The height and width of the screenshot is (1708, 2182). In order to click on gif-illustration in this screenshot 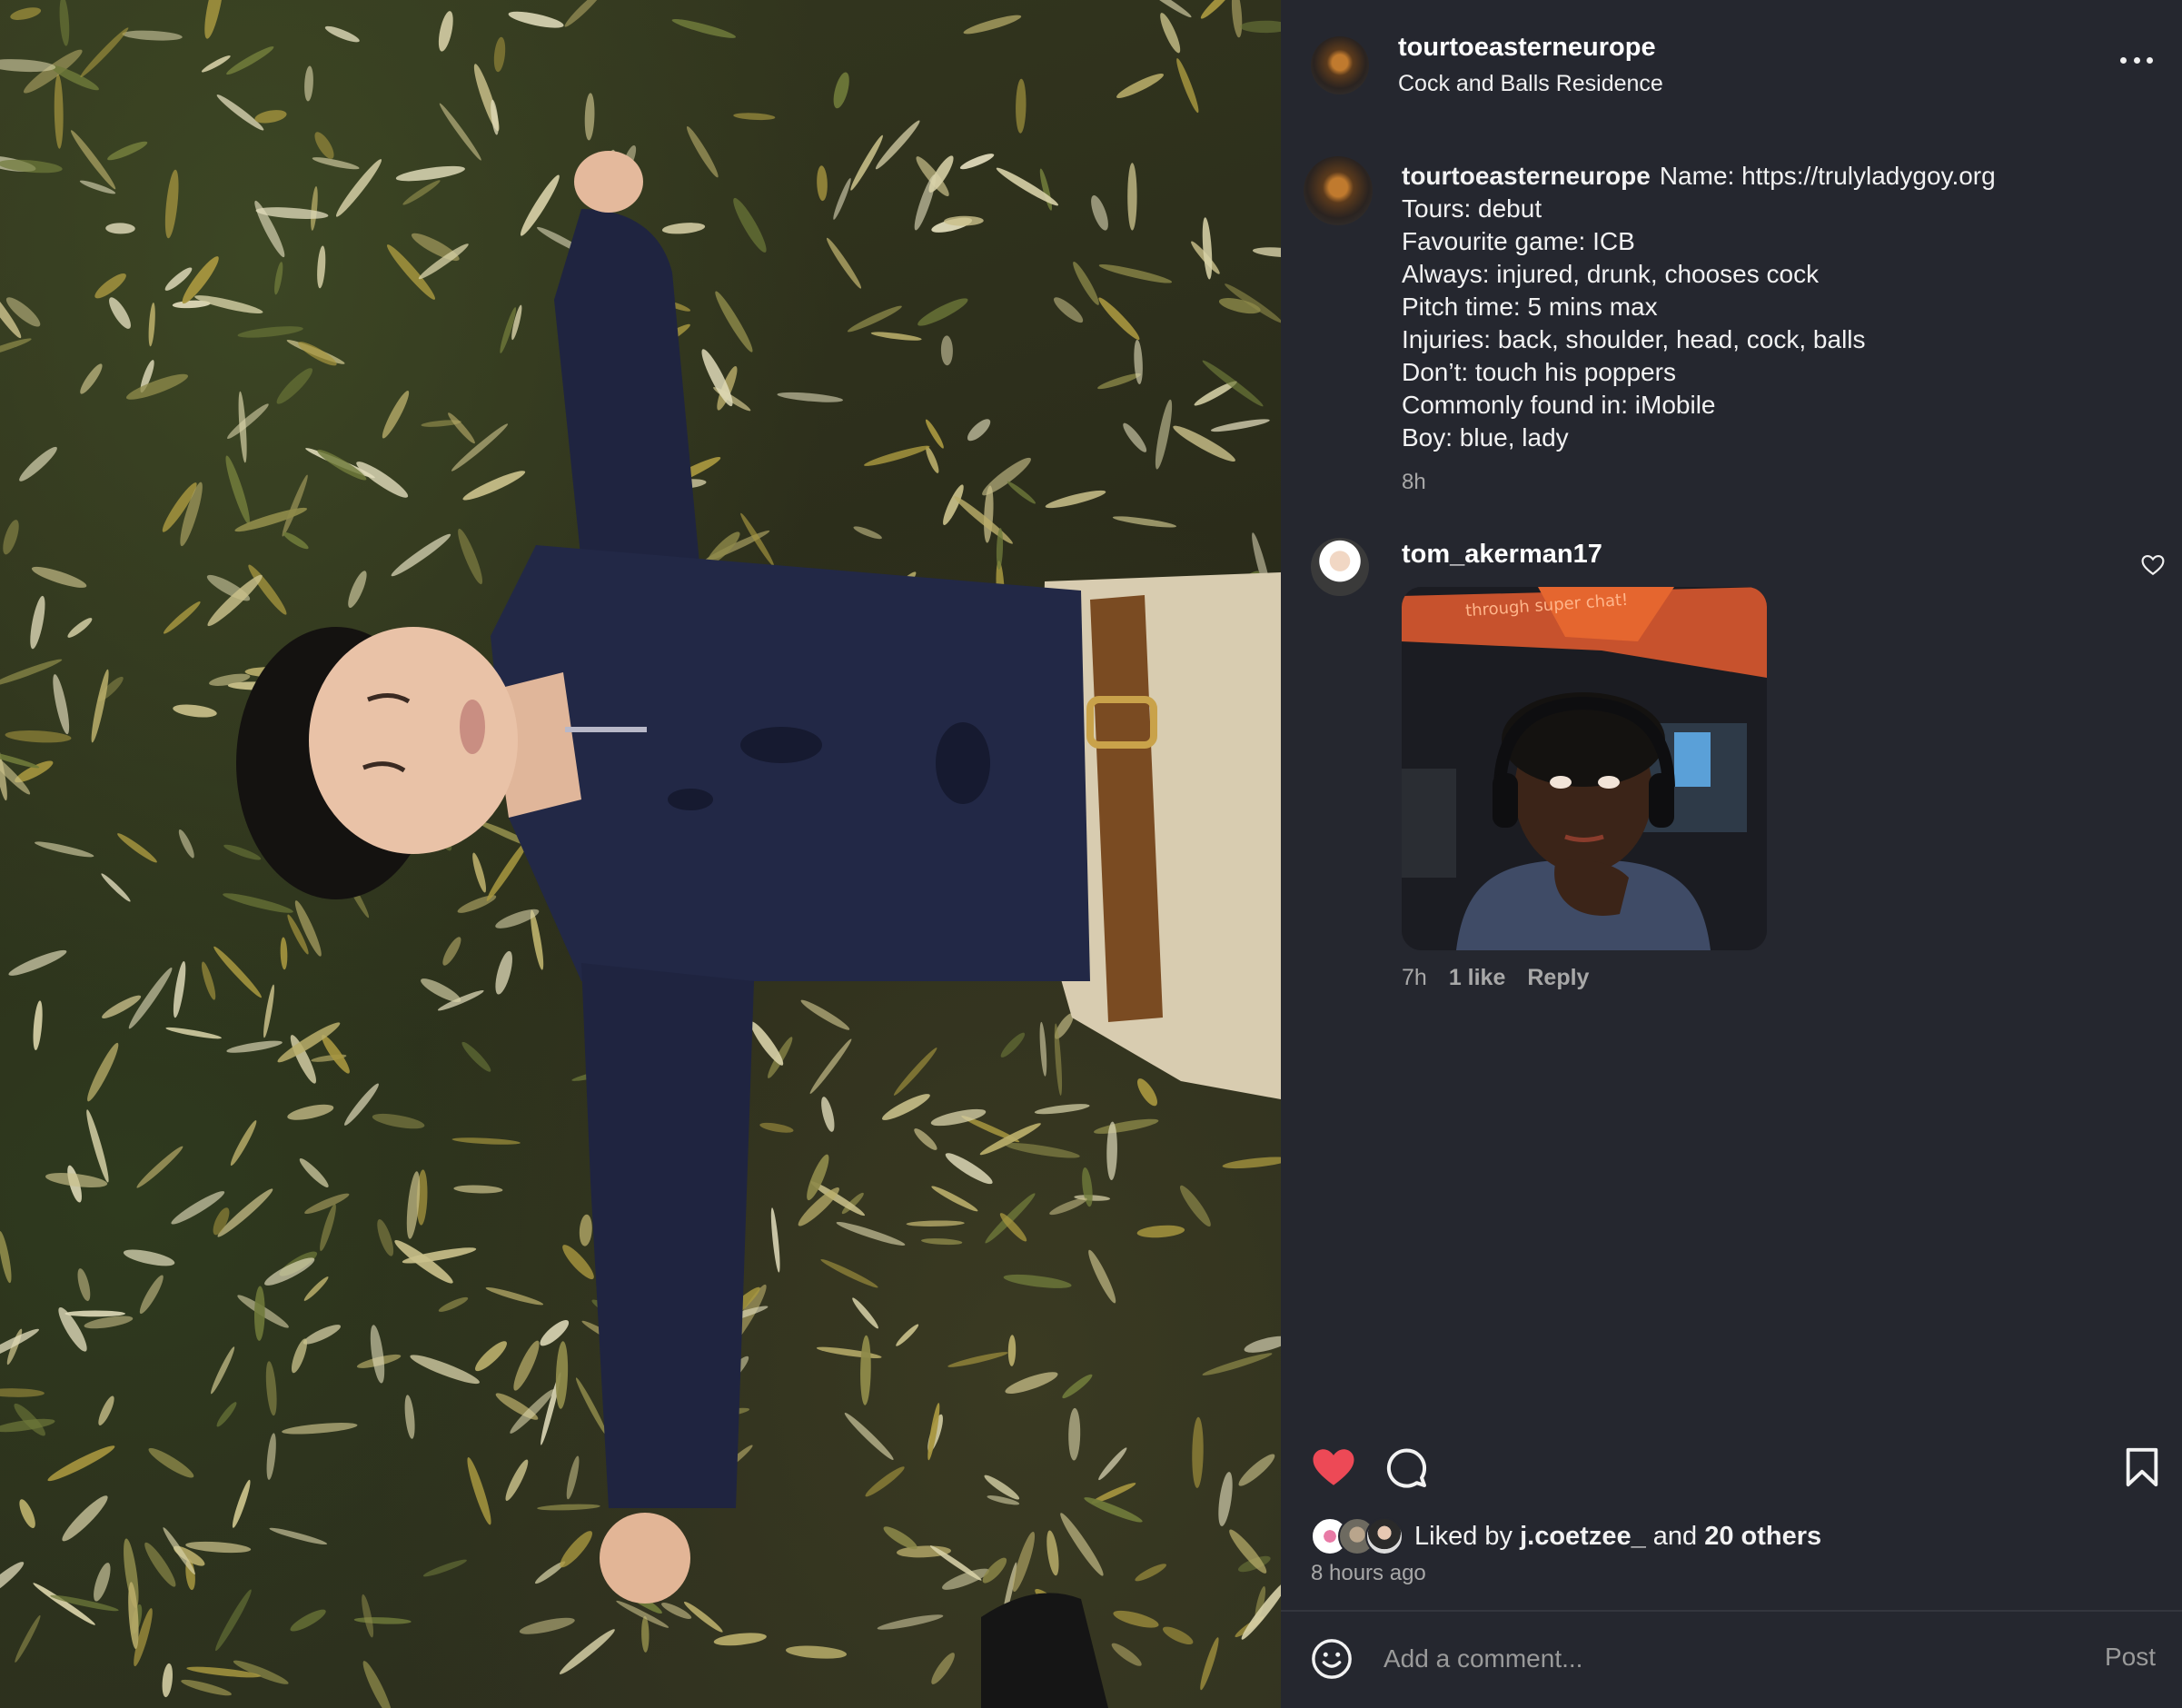, I will do `click(1585, 768)`.